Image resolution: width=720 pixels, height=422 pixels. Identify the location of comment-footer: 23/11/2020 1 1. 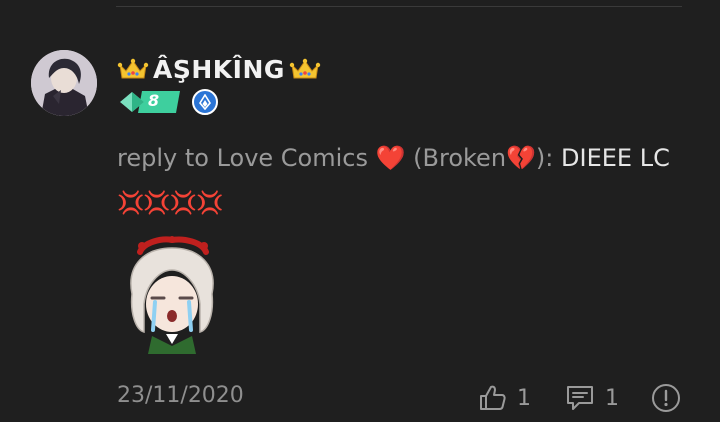
(402, 399).